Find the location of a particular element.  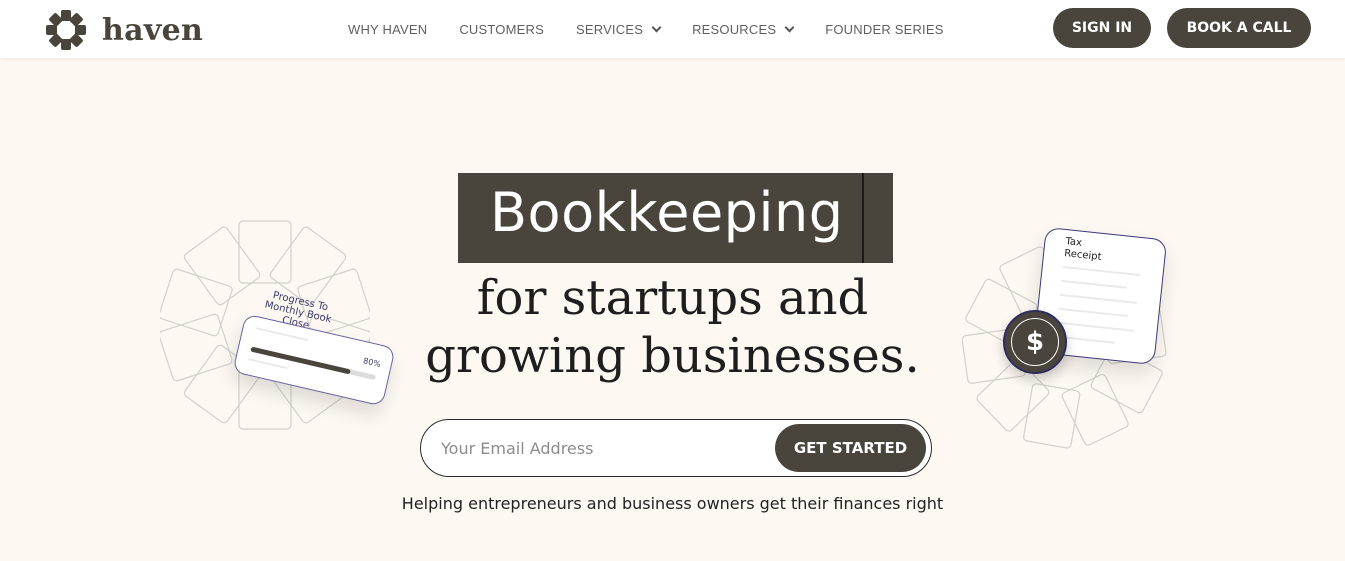

nav-item-customers: CUSTOMERS is located at coordinates (501, 29).